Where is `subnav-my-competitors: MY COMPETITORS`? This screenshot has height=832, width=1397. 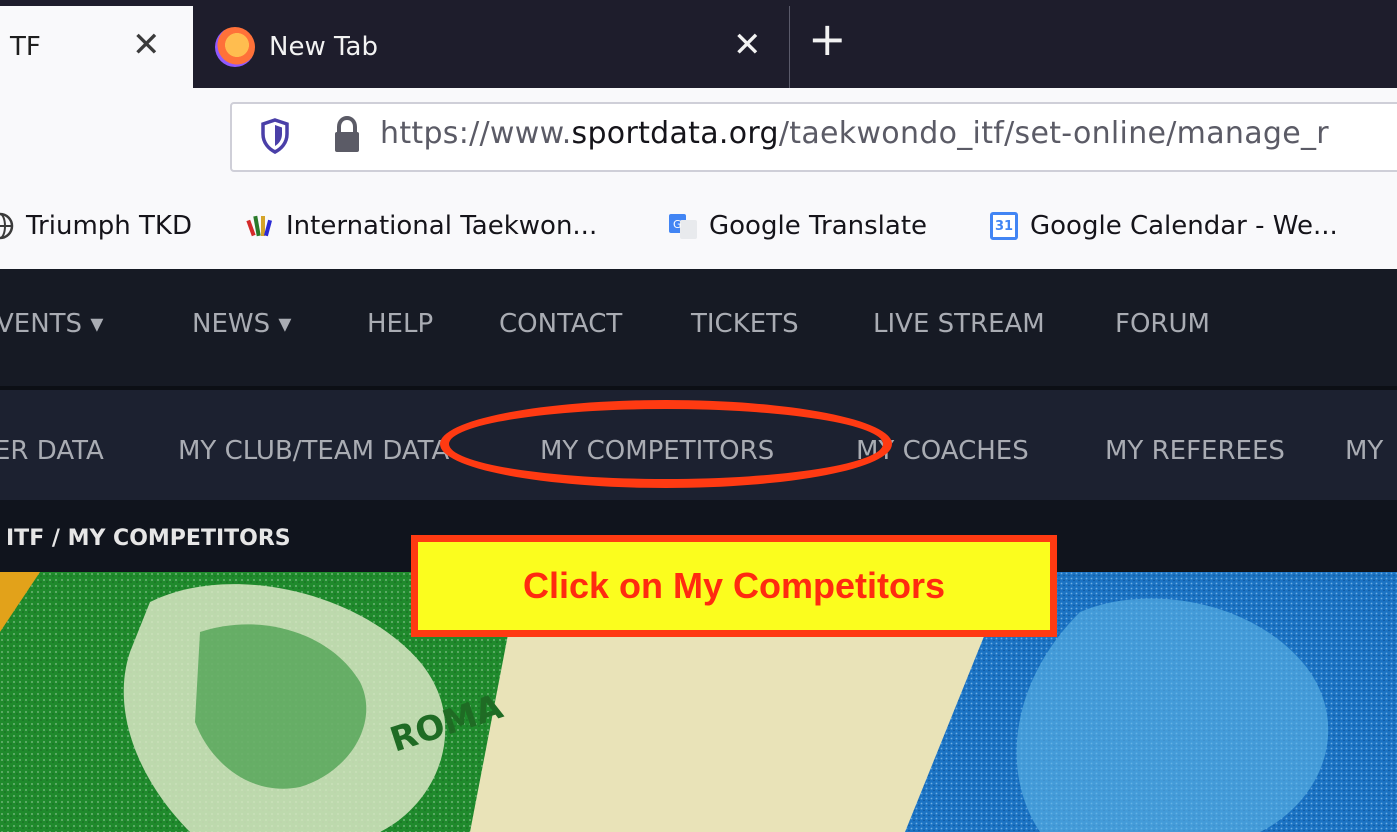 subnav-my-competitors: MY COMPETITORS is located at coordinates (657, 451).